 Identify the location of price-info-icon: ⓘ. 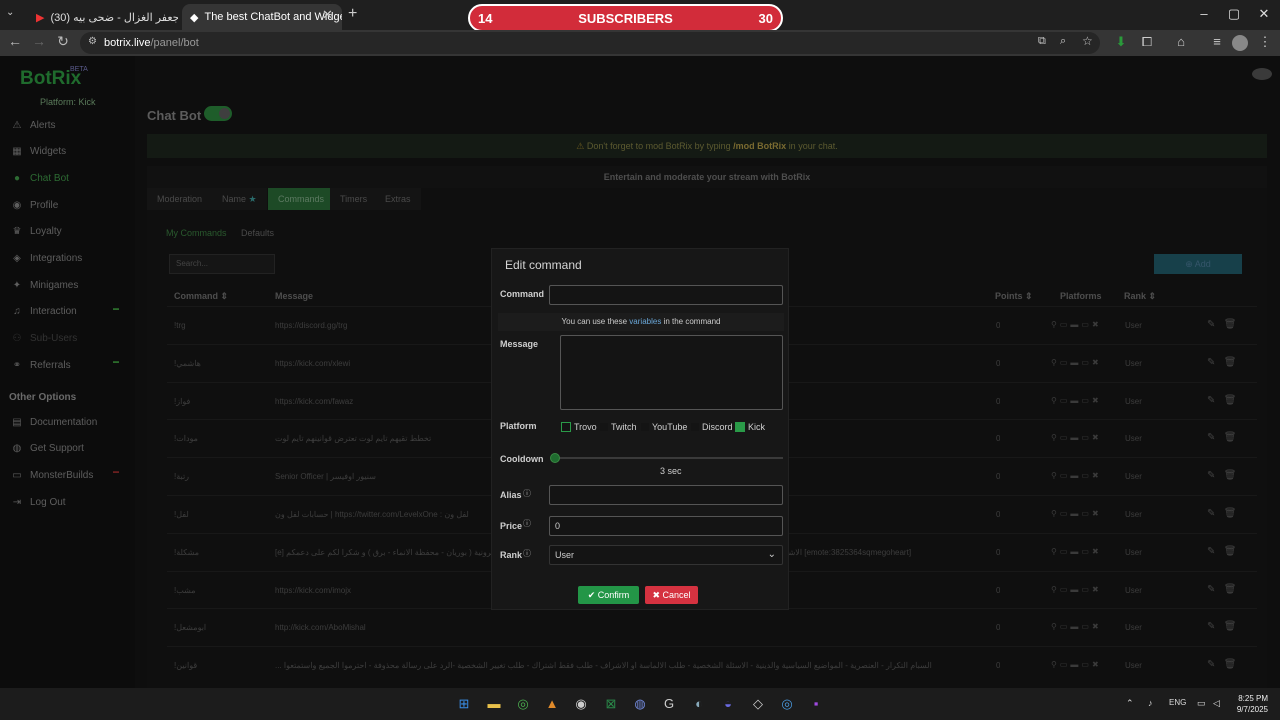
(527, 523).